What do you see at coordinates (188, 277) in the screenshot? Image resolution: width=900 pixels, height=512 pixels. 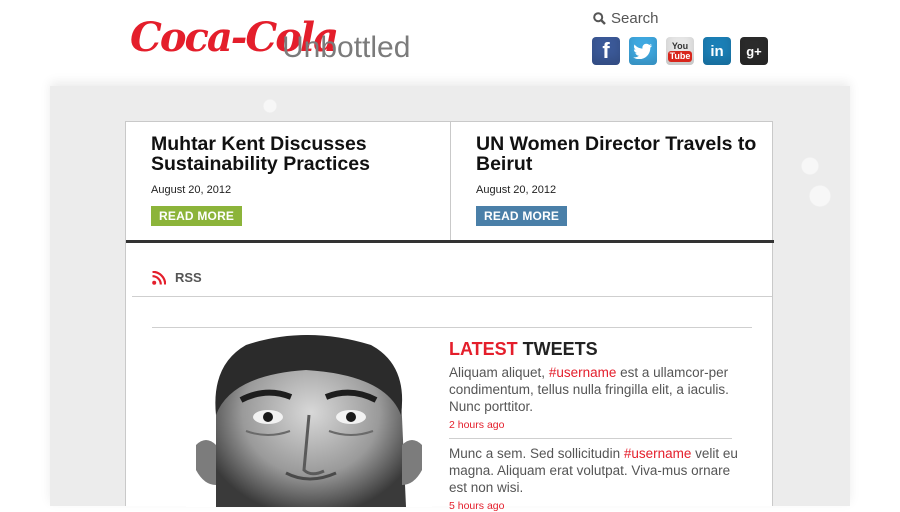 I see `rss-label: RSS` at bounding box center [188, 277].